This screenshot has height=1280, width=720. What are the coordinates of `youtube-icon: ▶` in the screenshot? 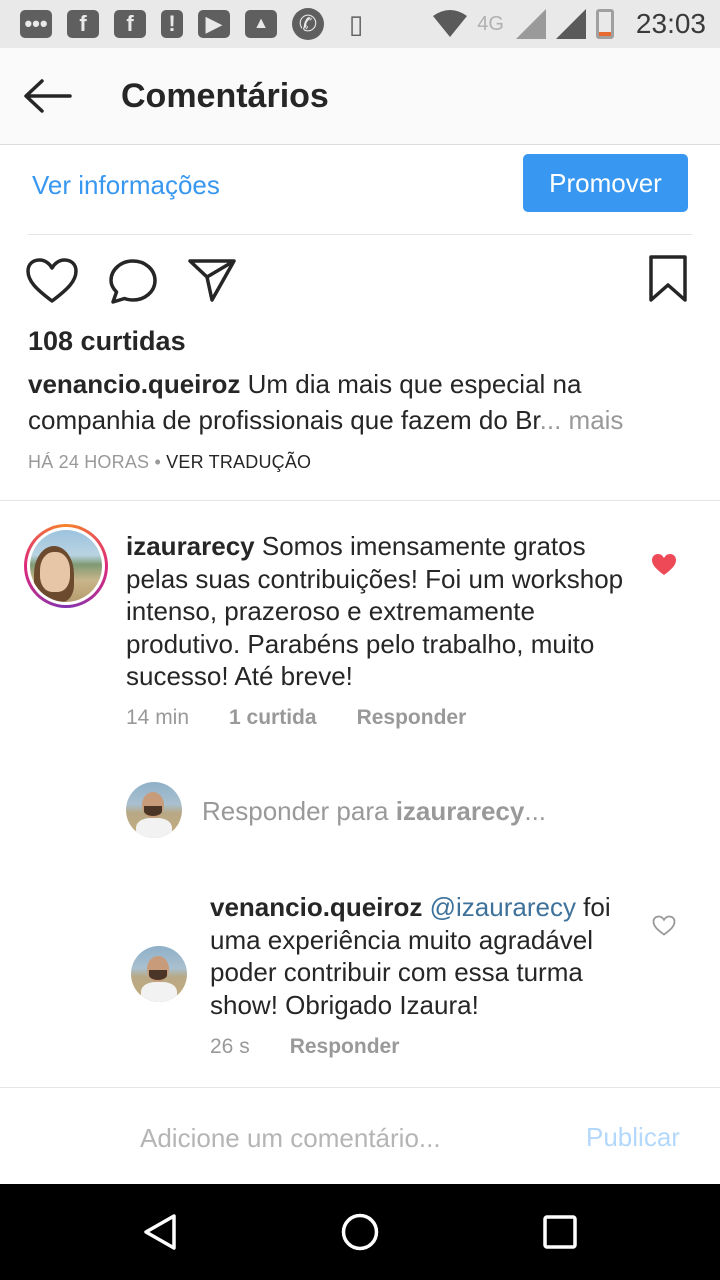 It's located at (214, 24).